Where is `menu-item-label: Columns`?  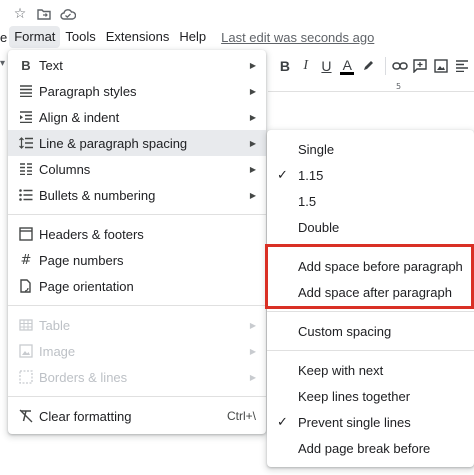 menu-item-label: Columns is located at coordinates (65, 169).